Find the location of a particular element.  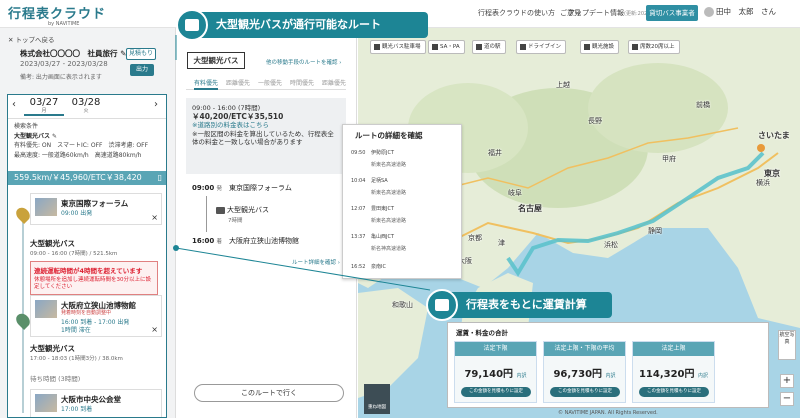

arrival-tag: 着 is located at coordinates (219, 242).